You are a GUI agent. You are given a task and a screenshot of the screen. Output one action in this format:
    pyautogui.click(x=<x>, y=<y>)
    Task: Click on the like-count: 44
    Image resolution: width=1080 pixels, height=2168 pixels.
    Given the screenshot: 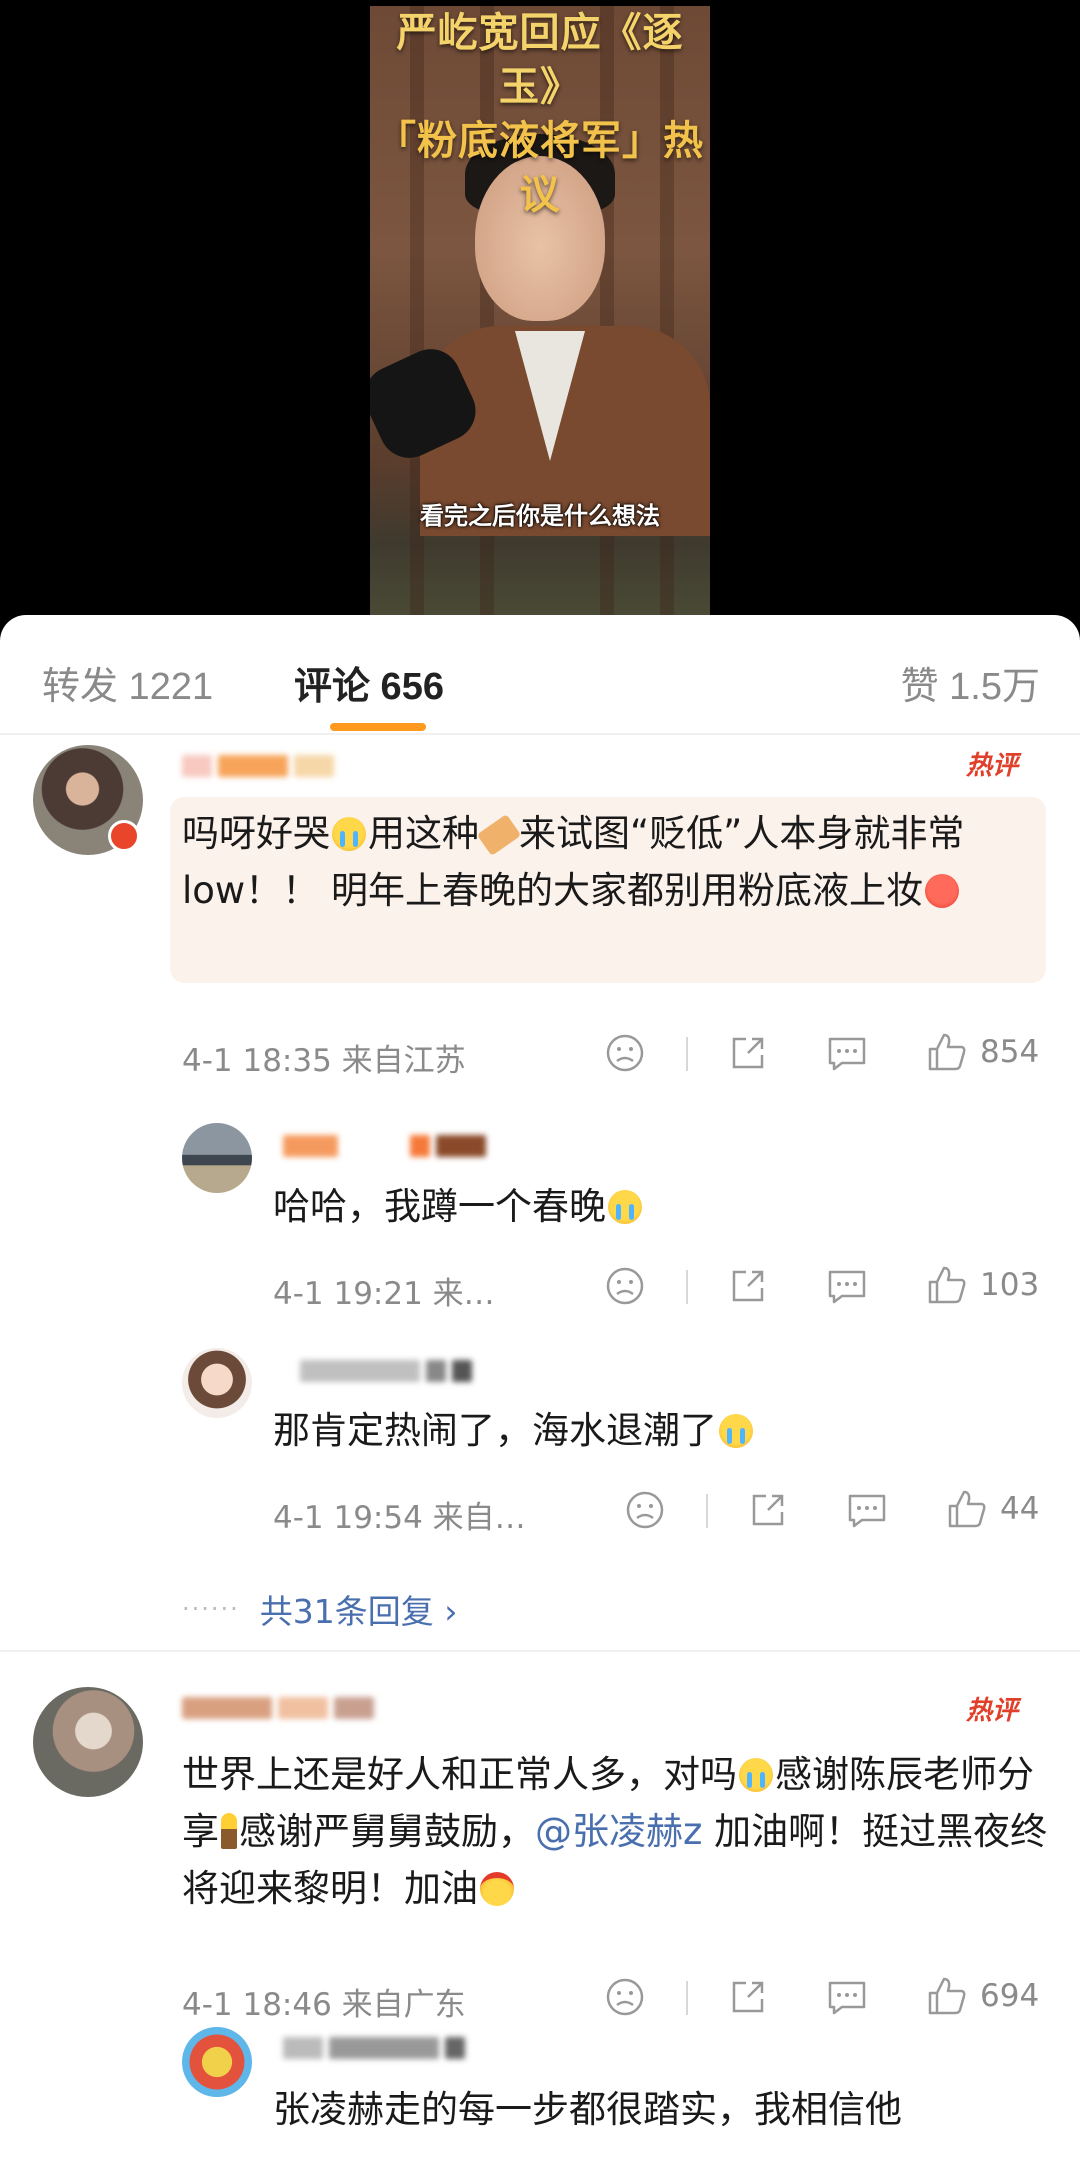 What is the action you would take?
    pyautogui.click(x=1020, y=1509)
    